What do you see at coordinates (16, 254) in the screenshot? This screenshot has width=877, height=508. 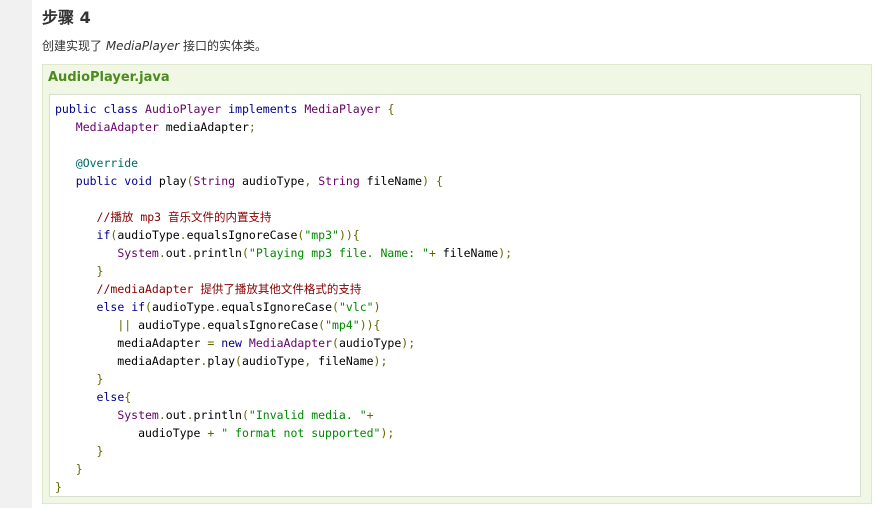 I see `left-sidebar-strip` at bounding box center [16, 254].